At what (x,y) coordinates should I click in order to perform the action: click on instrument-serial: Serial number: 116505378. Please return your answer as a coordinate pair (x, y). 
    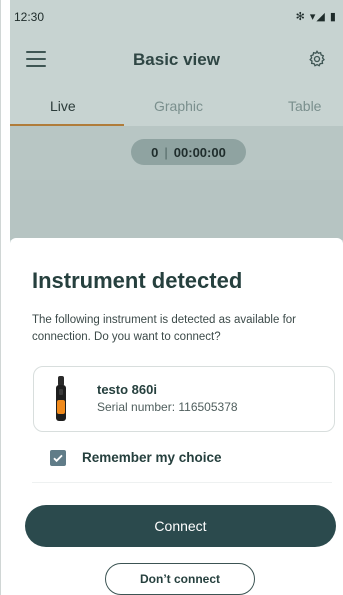
    Looking at the image, I should click on (167, 407).